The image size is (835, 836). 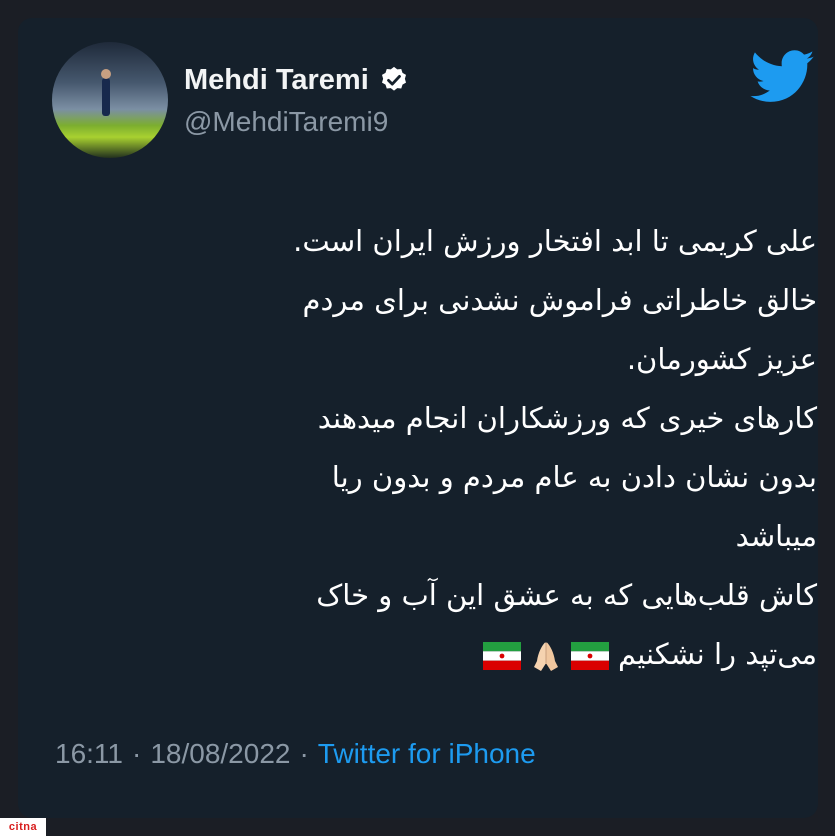 What do you see at coordinates (555, 241) in the screenshot?
I see `tweet-line: علی کریمی تا ابد افتخار ورزش ایران است.` at bounding box center [555, 241].